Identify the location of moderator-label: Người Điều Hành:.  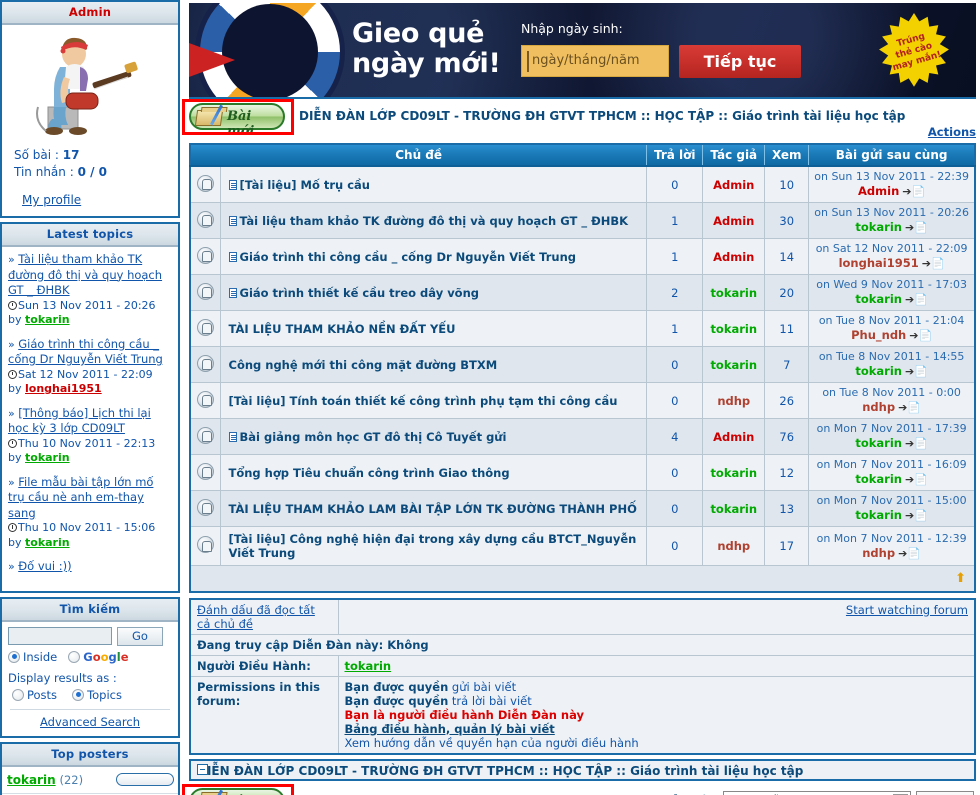
(264, 666).